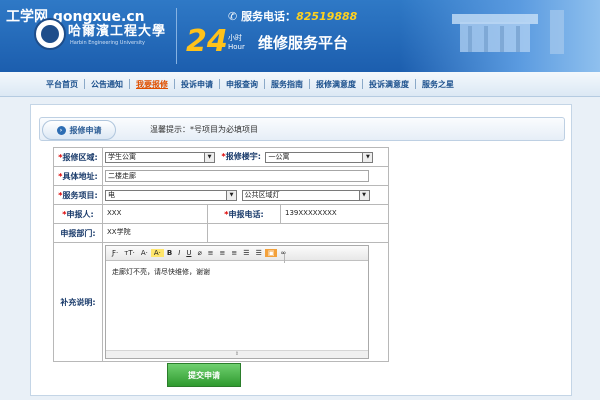 This screenshot has height=400, width=600. I want to click on image-icon: ▣, so click(271, 253).